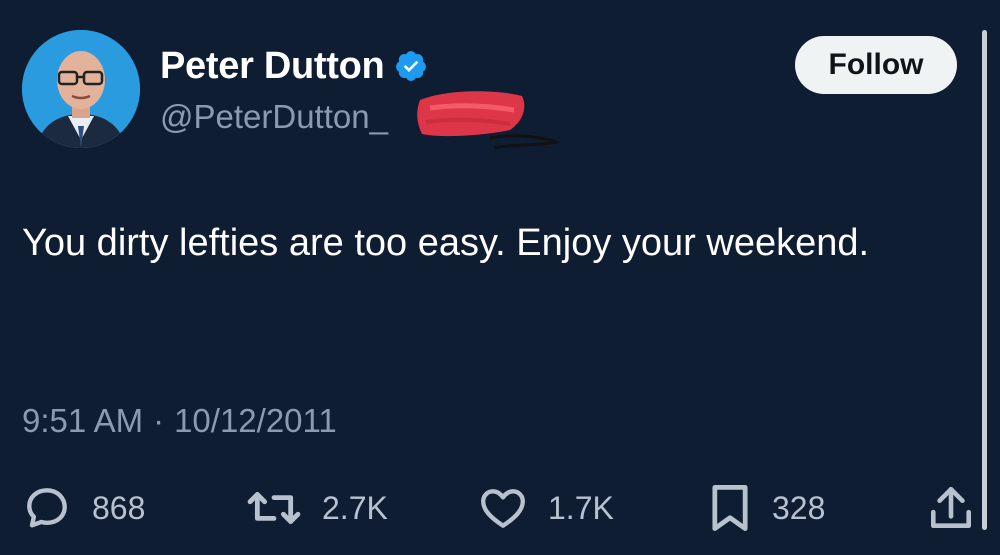 The width and height of the screenshot is (1000, 555). I want to click on like-button: 1.7K, so click(546, 508).